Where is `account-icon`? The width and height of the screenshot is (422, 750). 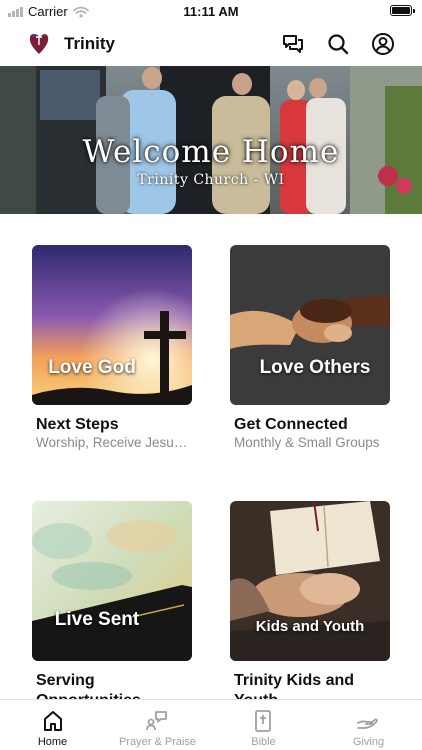 account-icon is located at coordinates (383, 44).